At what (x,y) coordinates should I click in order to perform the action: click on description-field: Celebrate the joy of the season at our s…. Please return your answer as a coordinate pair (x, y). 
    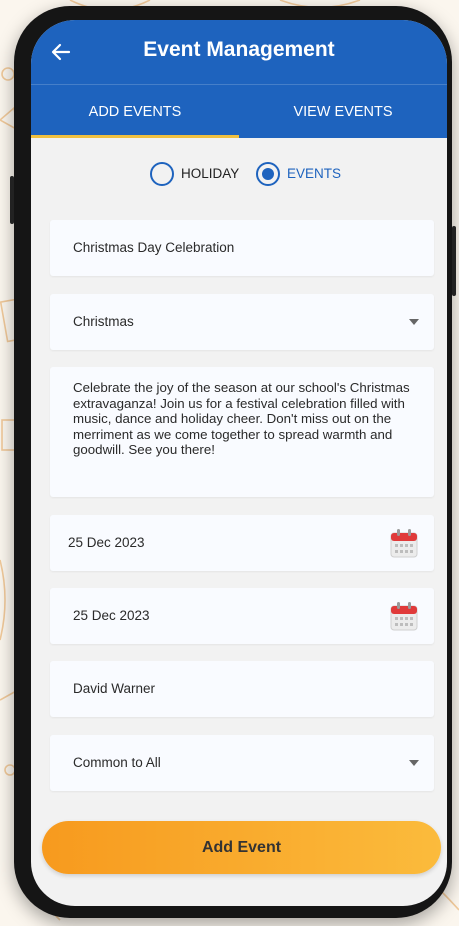
    Looking at the image, I should click on (242, 432).